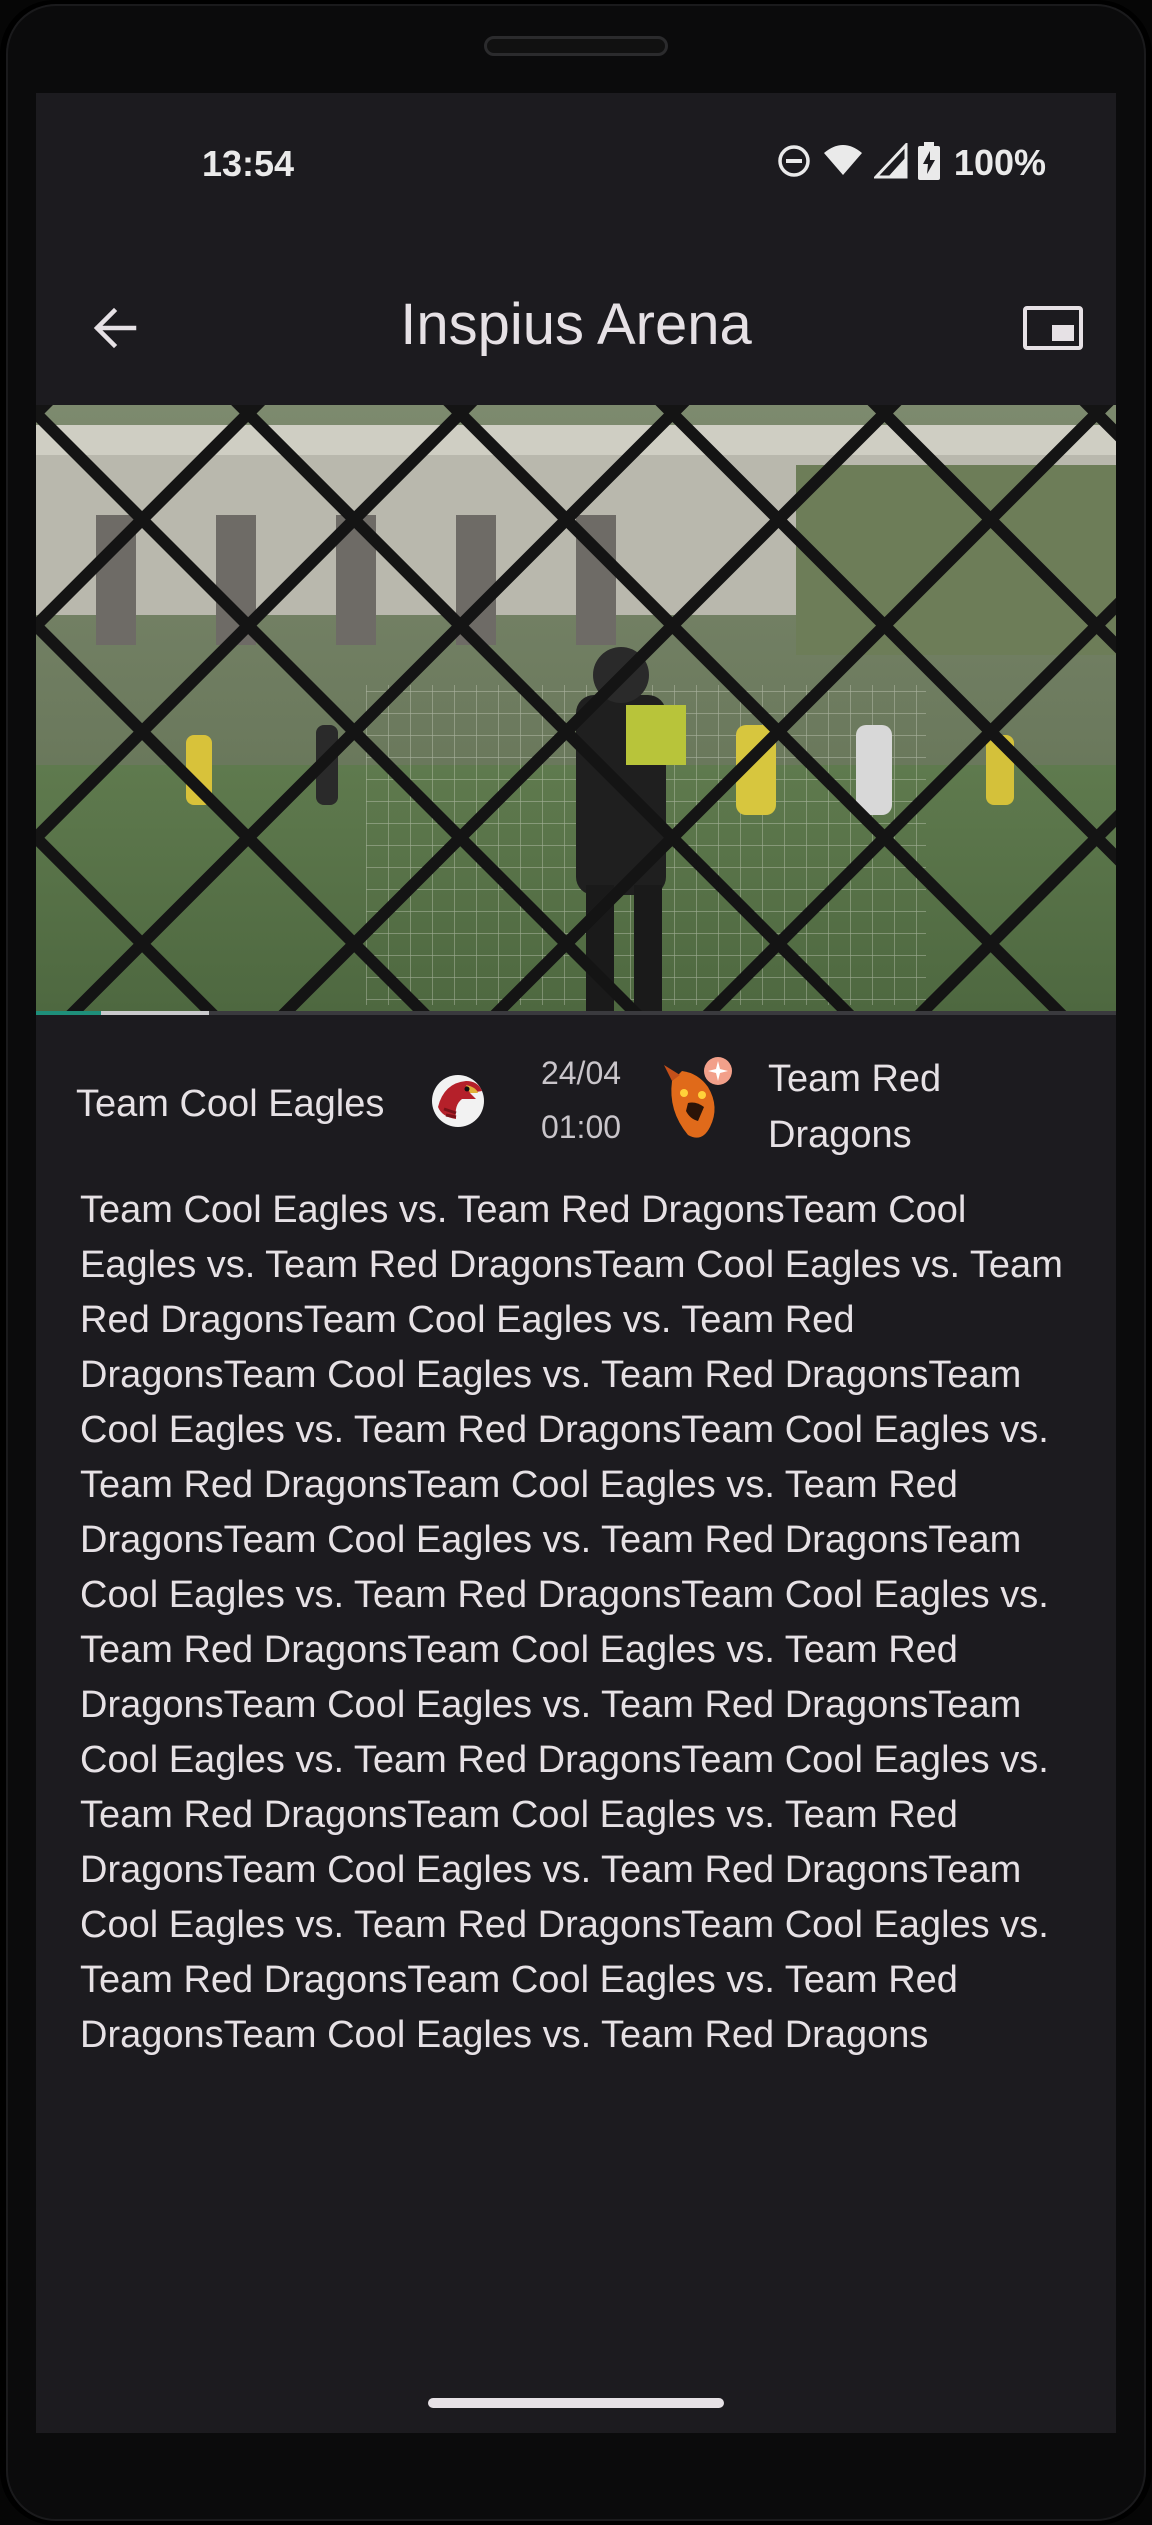 This screenshot has height=2525, width=1152. I want to click on match-date: 24/04, so click(581, 1073).